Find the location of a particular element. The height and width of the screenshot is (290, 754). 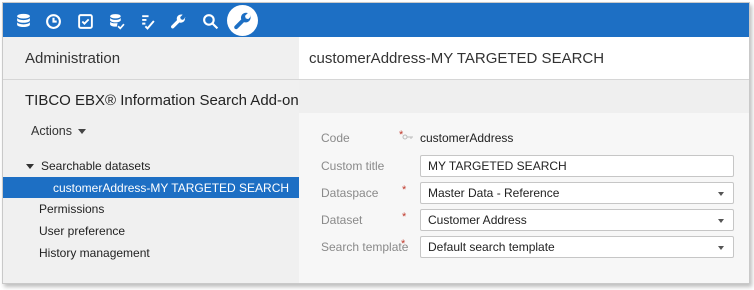

field-value-dataset: Customer Address is located at coordinates (477, 220).